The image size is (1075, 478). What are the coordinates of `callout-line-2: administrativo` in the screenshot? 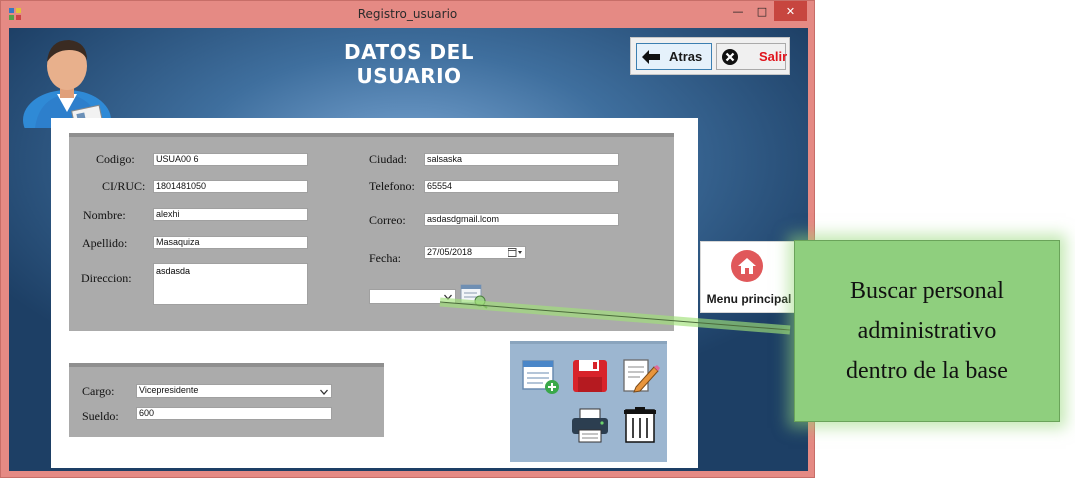 It's located at (927, 331).